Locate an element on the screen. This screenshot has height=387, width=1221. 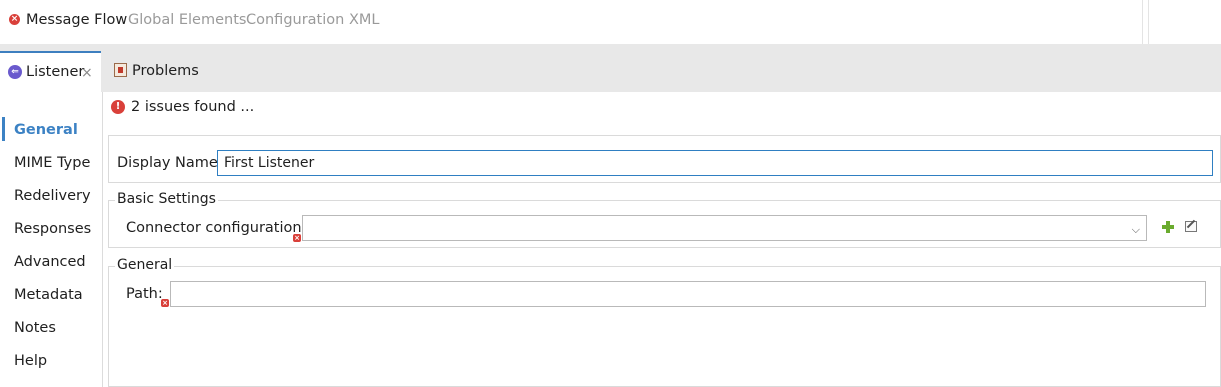
chevron-down-icon: ⌵ is located at coordinates (1136, 230).